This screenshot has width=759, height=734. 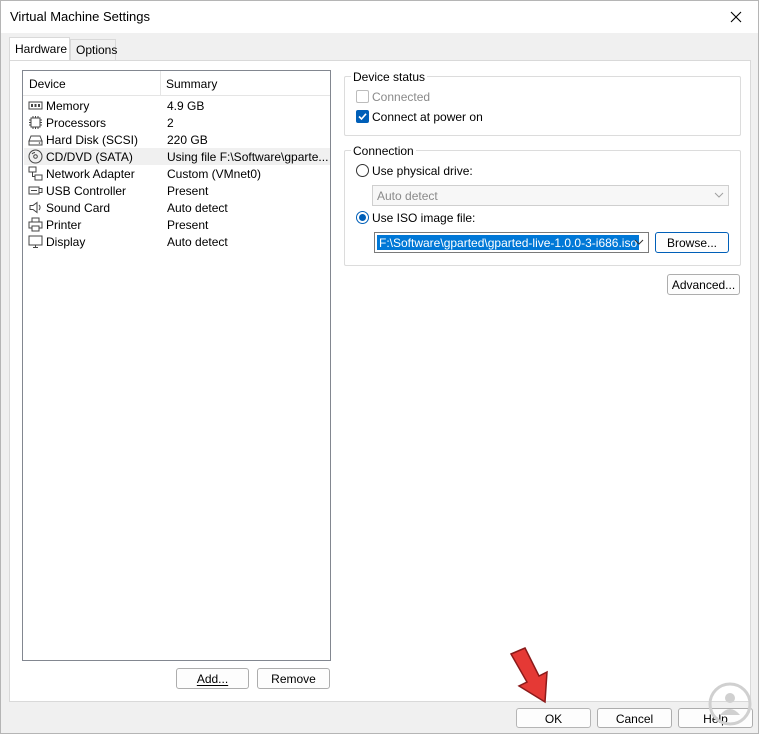 I want to click on device-row-network-adapter: Network Adapter Custom (VMnet0), so click(x=177, y=173).